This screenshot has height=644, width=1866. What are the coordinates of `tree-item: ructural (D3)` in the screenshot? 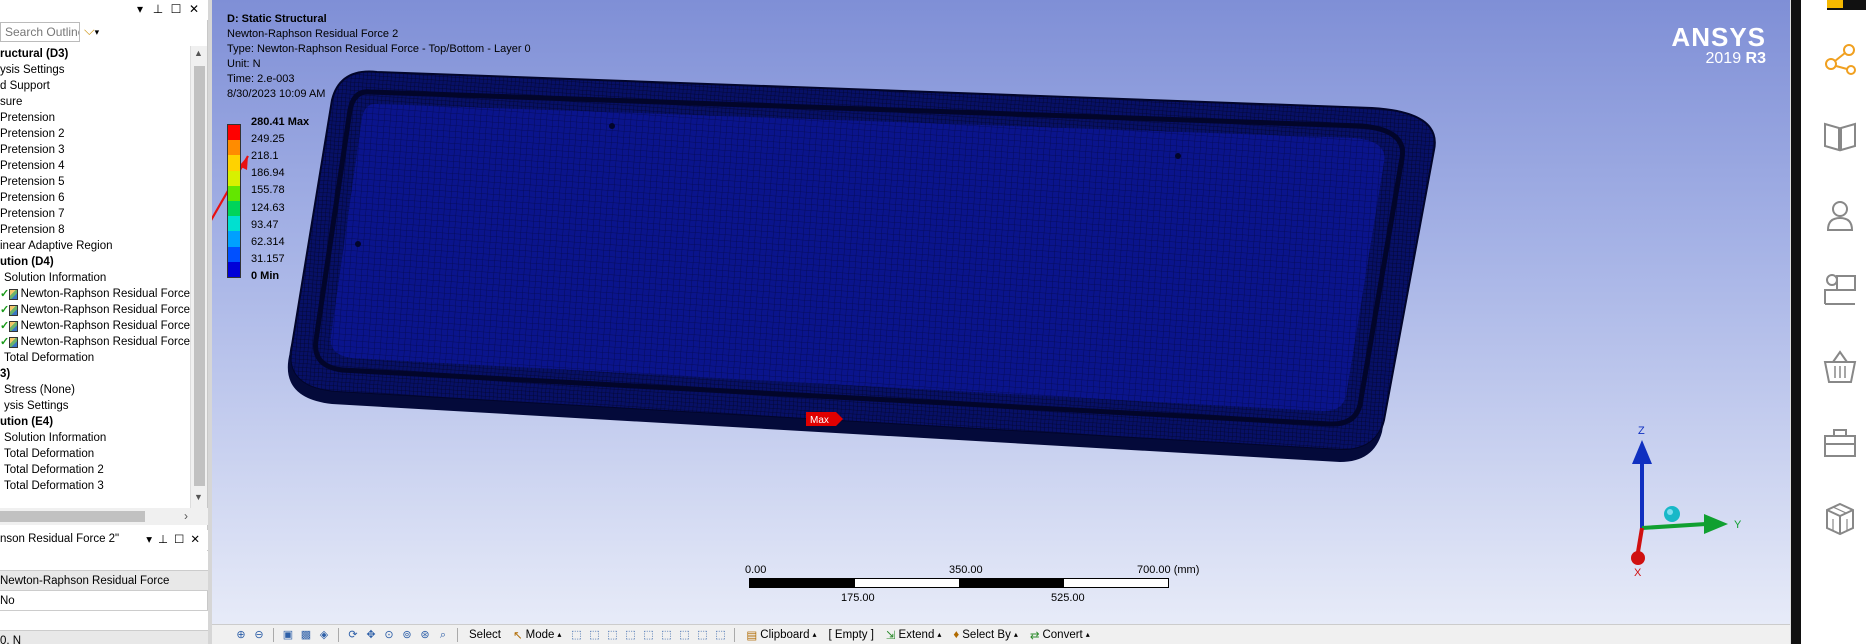 It's located at (95, 54).